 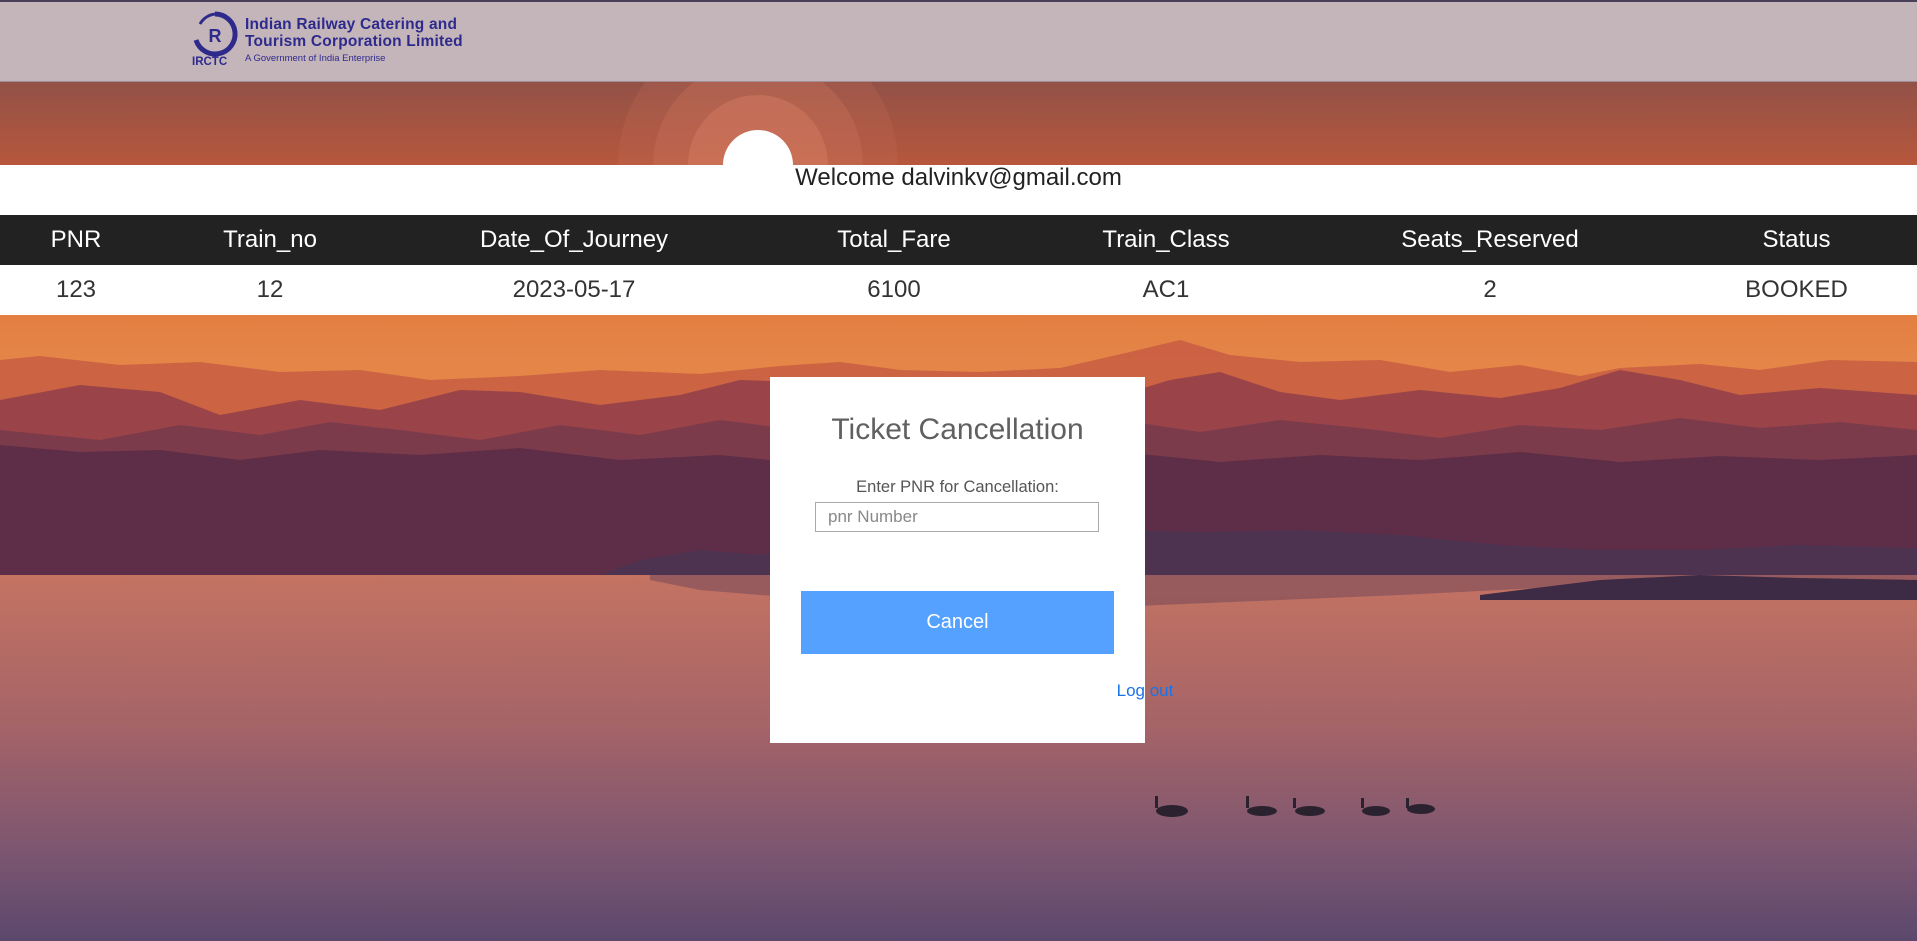 What do you see at coordinates (894, 240) in the screenshot?
I see `column-header-total-fare: Total_Fare` at bounding box center [894, 240].